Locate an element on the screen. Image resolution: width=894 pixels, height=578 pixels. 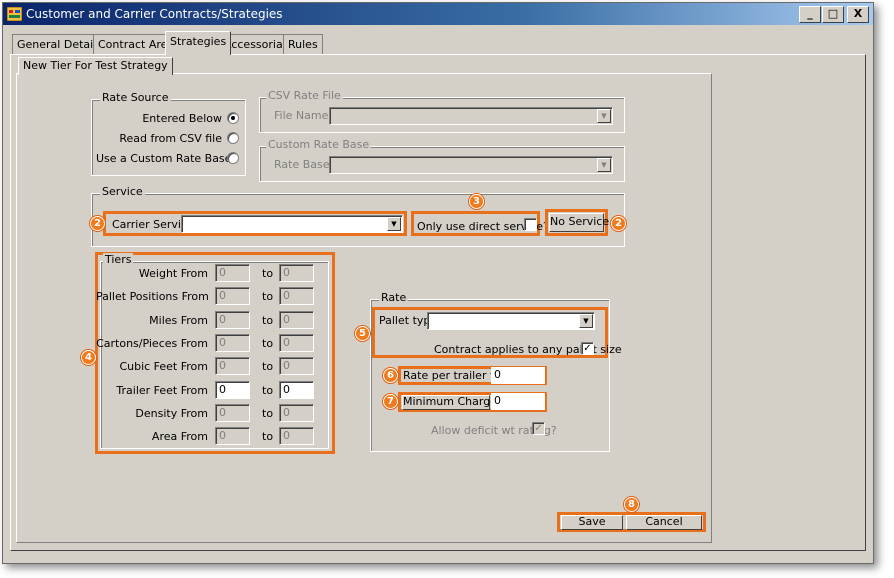
csv-rate-file-title: CSV Rate File is located at coordinates (304, 95).